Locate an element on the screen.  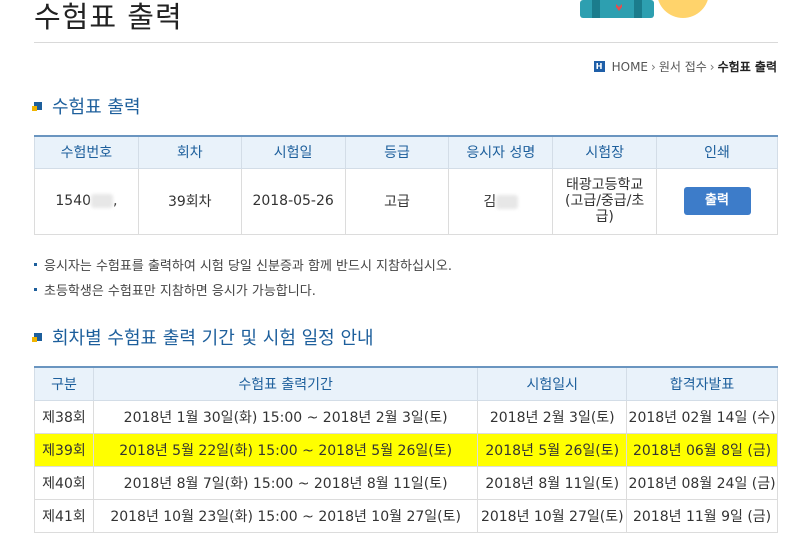
table-header-row: 수험번호 회차 시험일 등급 응시자 성명 시험장 인쇄 is located at coordinates (406, 152).